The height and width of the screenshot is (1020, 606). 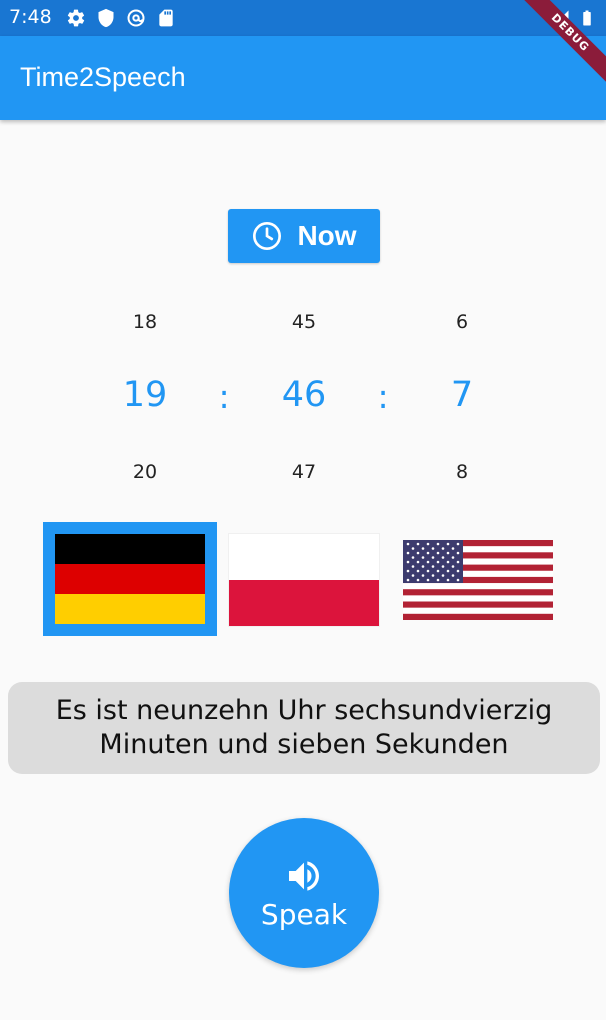 What do you see at coordinates (304, 877) in the screenshot?
I see `volume-icon` at bounding box center [304, 877].